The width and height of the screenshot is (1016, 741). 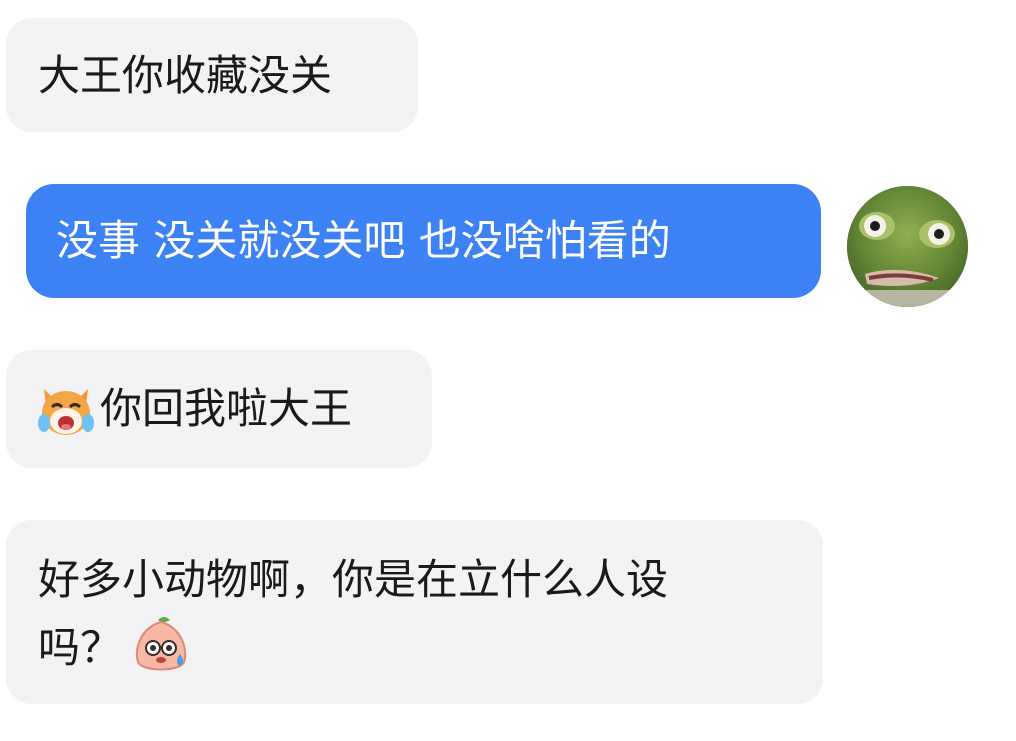 I want to click on message-bubble-incoming: 大王你收藏没关, so click(x=212, y=75).